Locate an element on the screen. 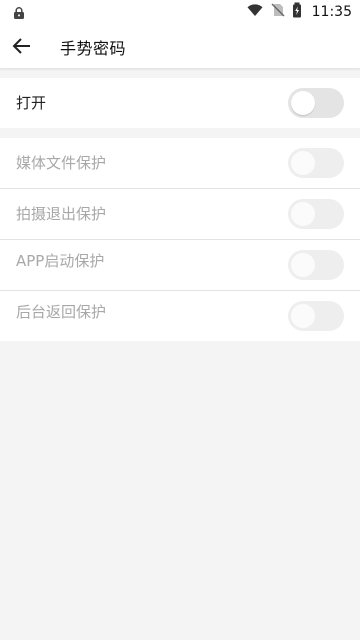  status-bar: 11:35 is located at coordinates (180, 12).